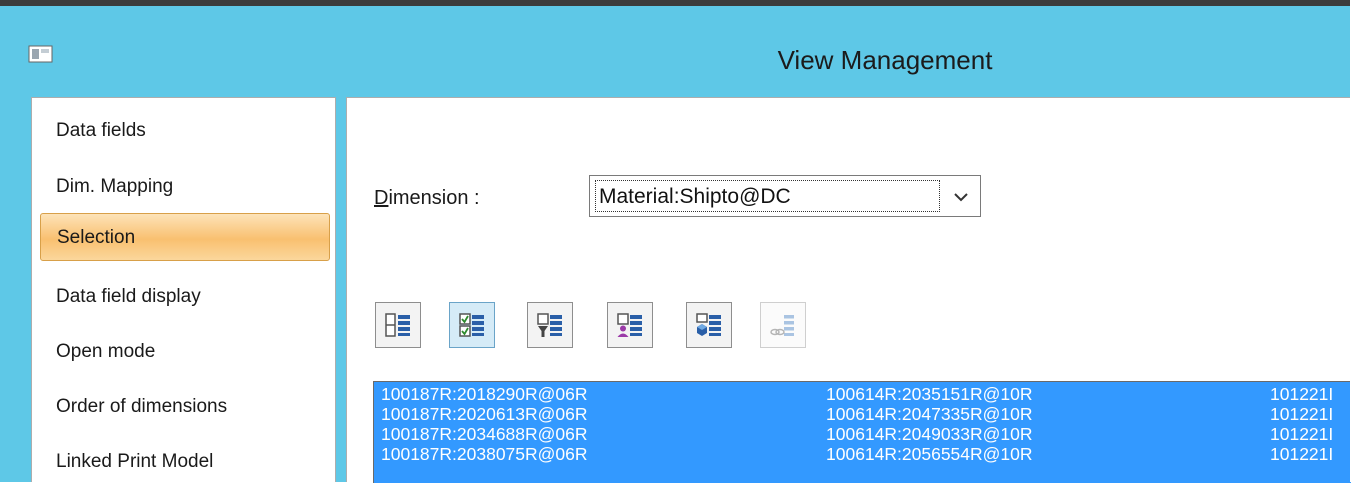 The image size is (1360, 483). I want to click on chevron-down-icon, so click(961, 197).